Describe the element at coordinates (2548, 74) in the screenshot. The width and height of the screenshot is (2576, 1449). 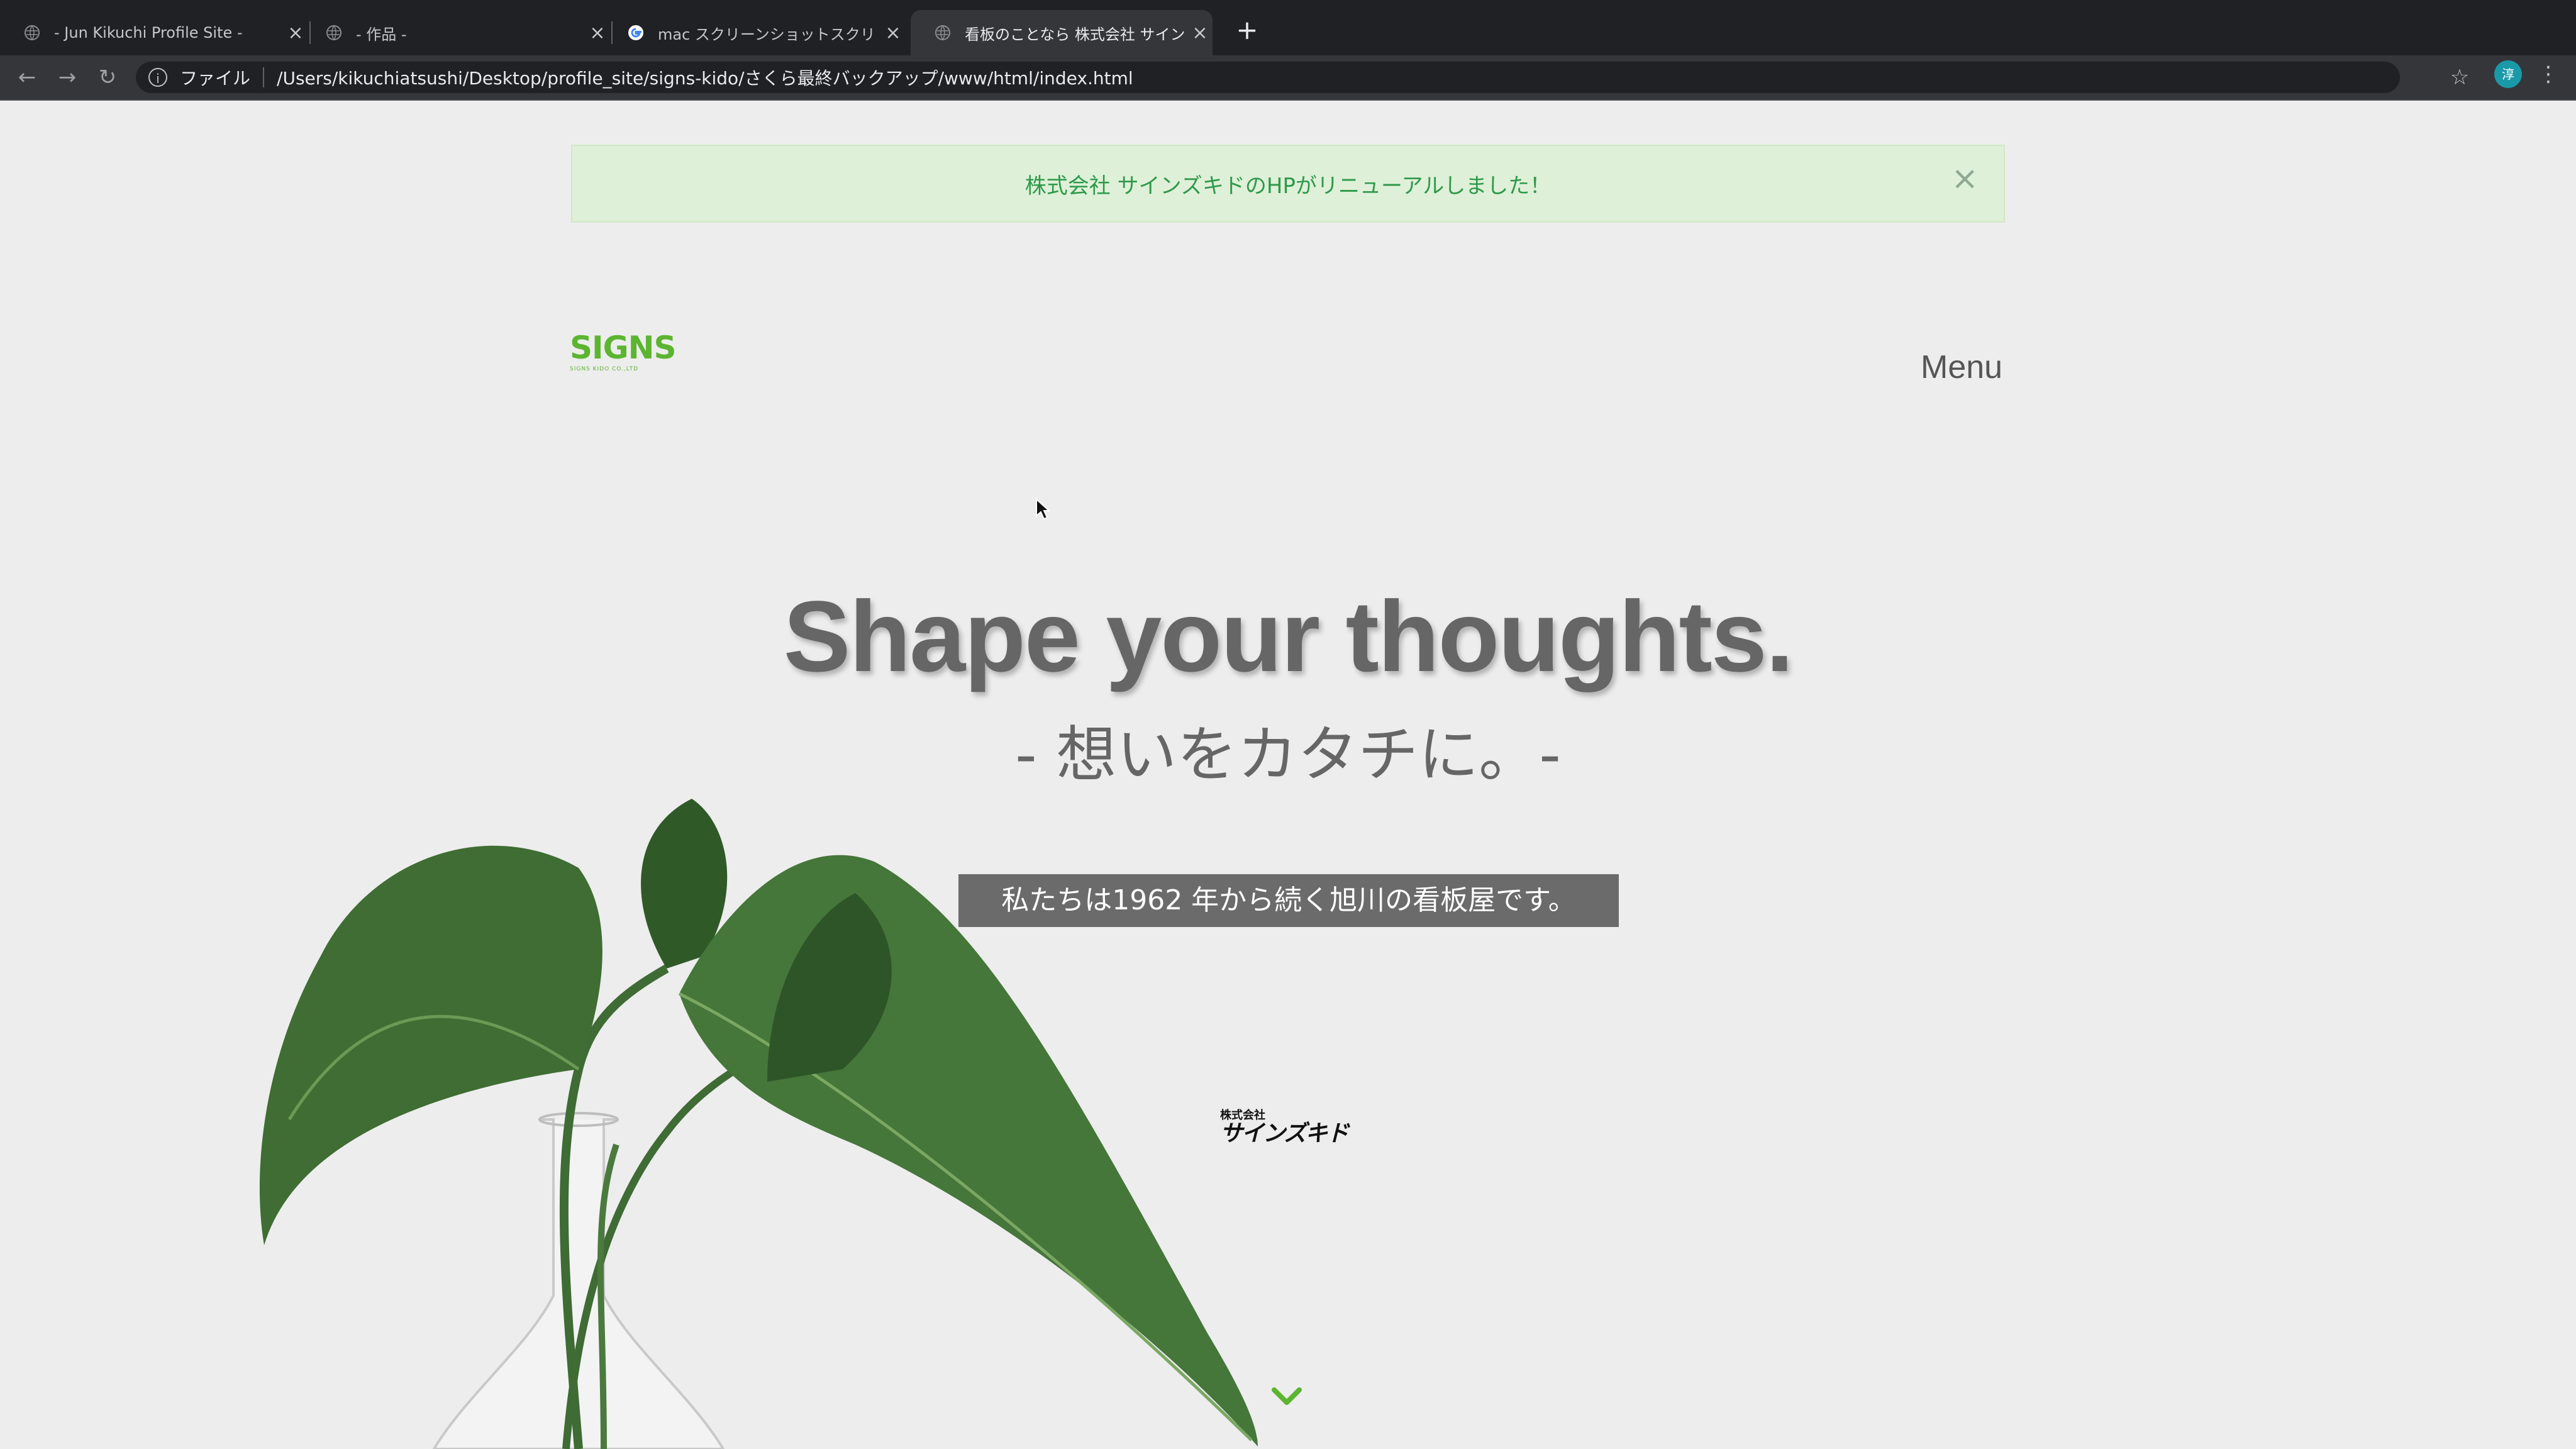
I see `browser-menu-icon: ⋮` at that location.